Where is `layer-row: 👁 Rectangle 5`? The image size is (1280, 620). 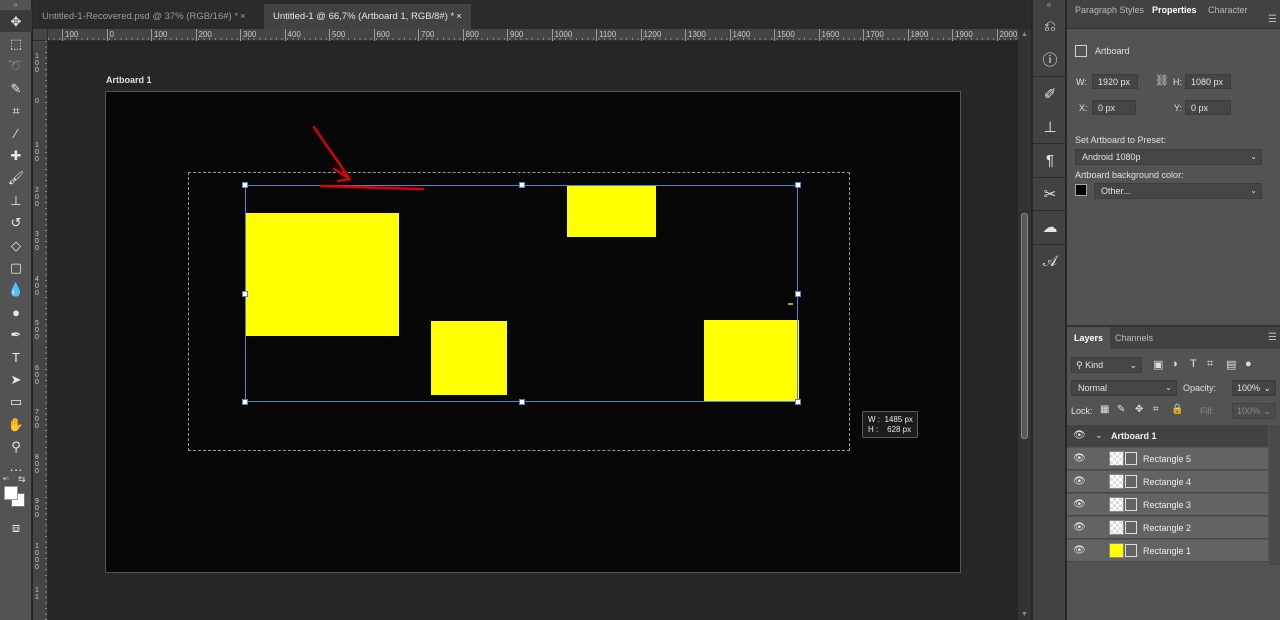 layer-row: 👁 Rectangle 5 is located at coordinates (1167, 459).